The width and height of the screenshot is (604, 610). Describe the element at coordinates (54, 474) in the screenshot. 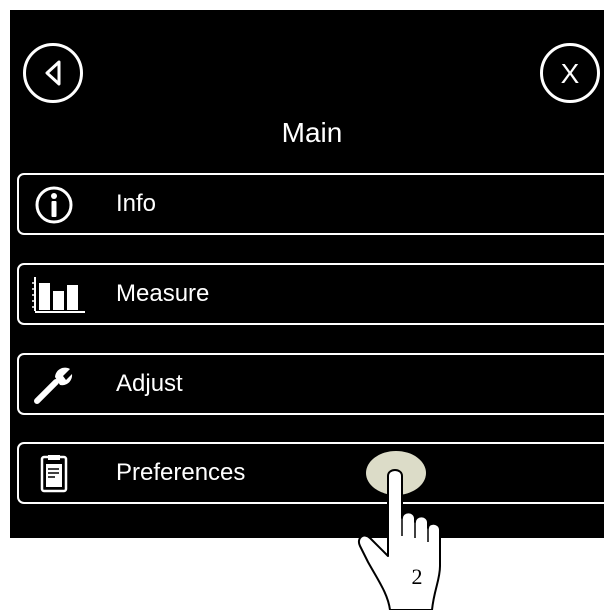

I see `clipboard-icon` at that location.